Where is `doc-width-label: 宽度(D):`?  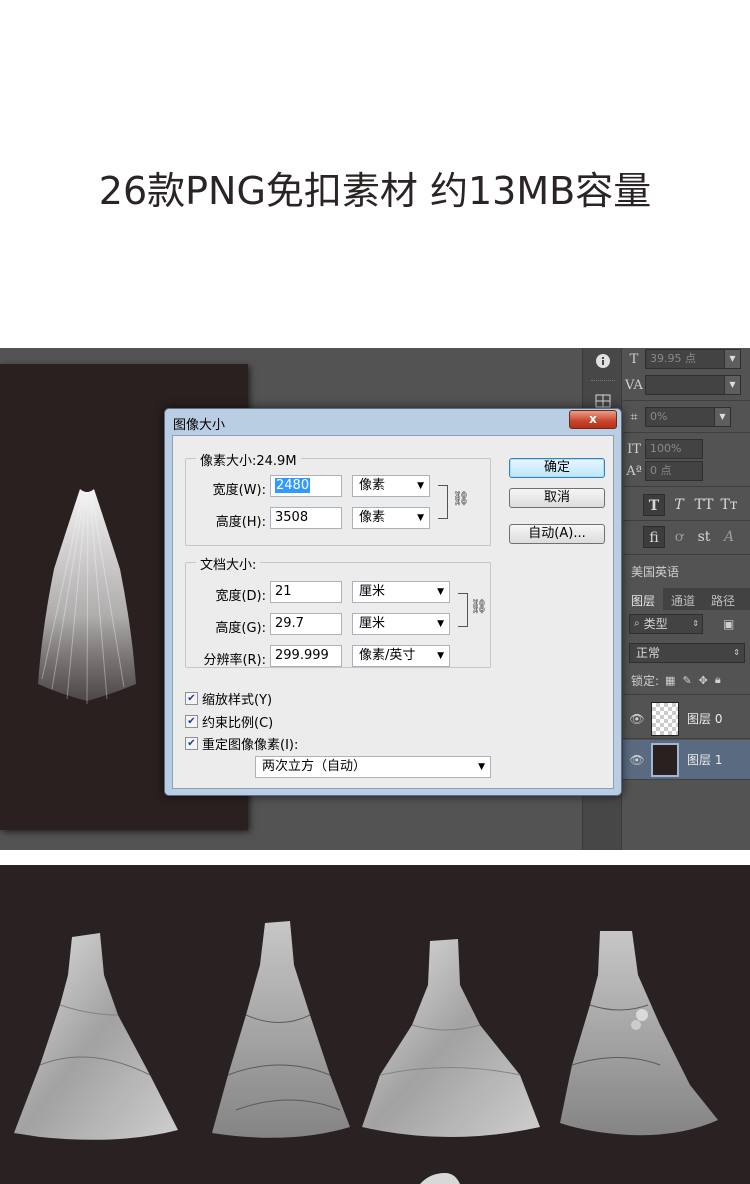
doc-width-label: 宽度(D): is located at coordinates (240, 596).